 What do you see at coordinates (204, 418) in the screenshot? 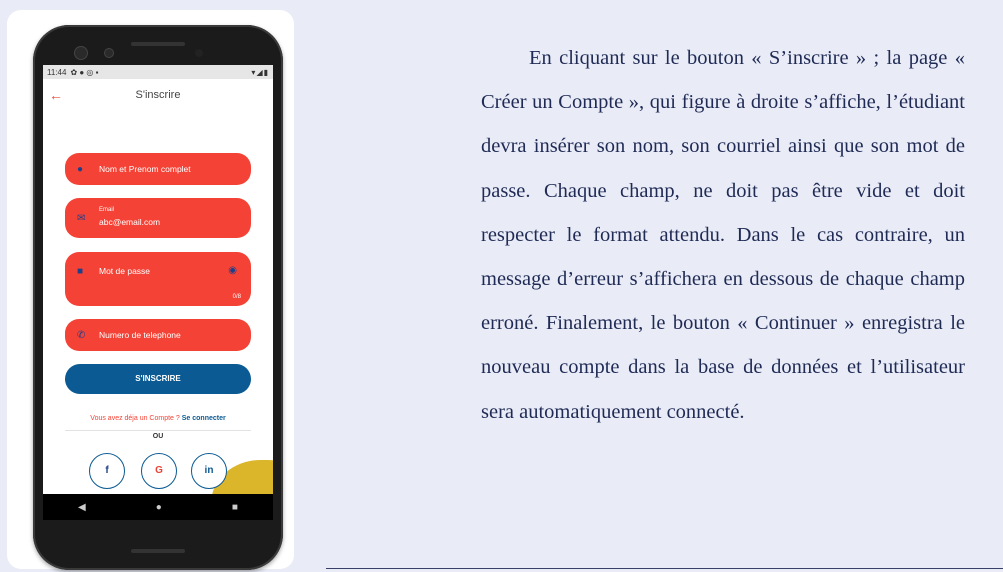
I see `login-link: Se connecter` at bounding box center [204, 418].